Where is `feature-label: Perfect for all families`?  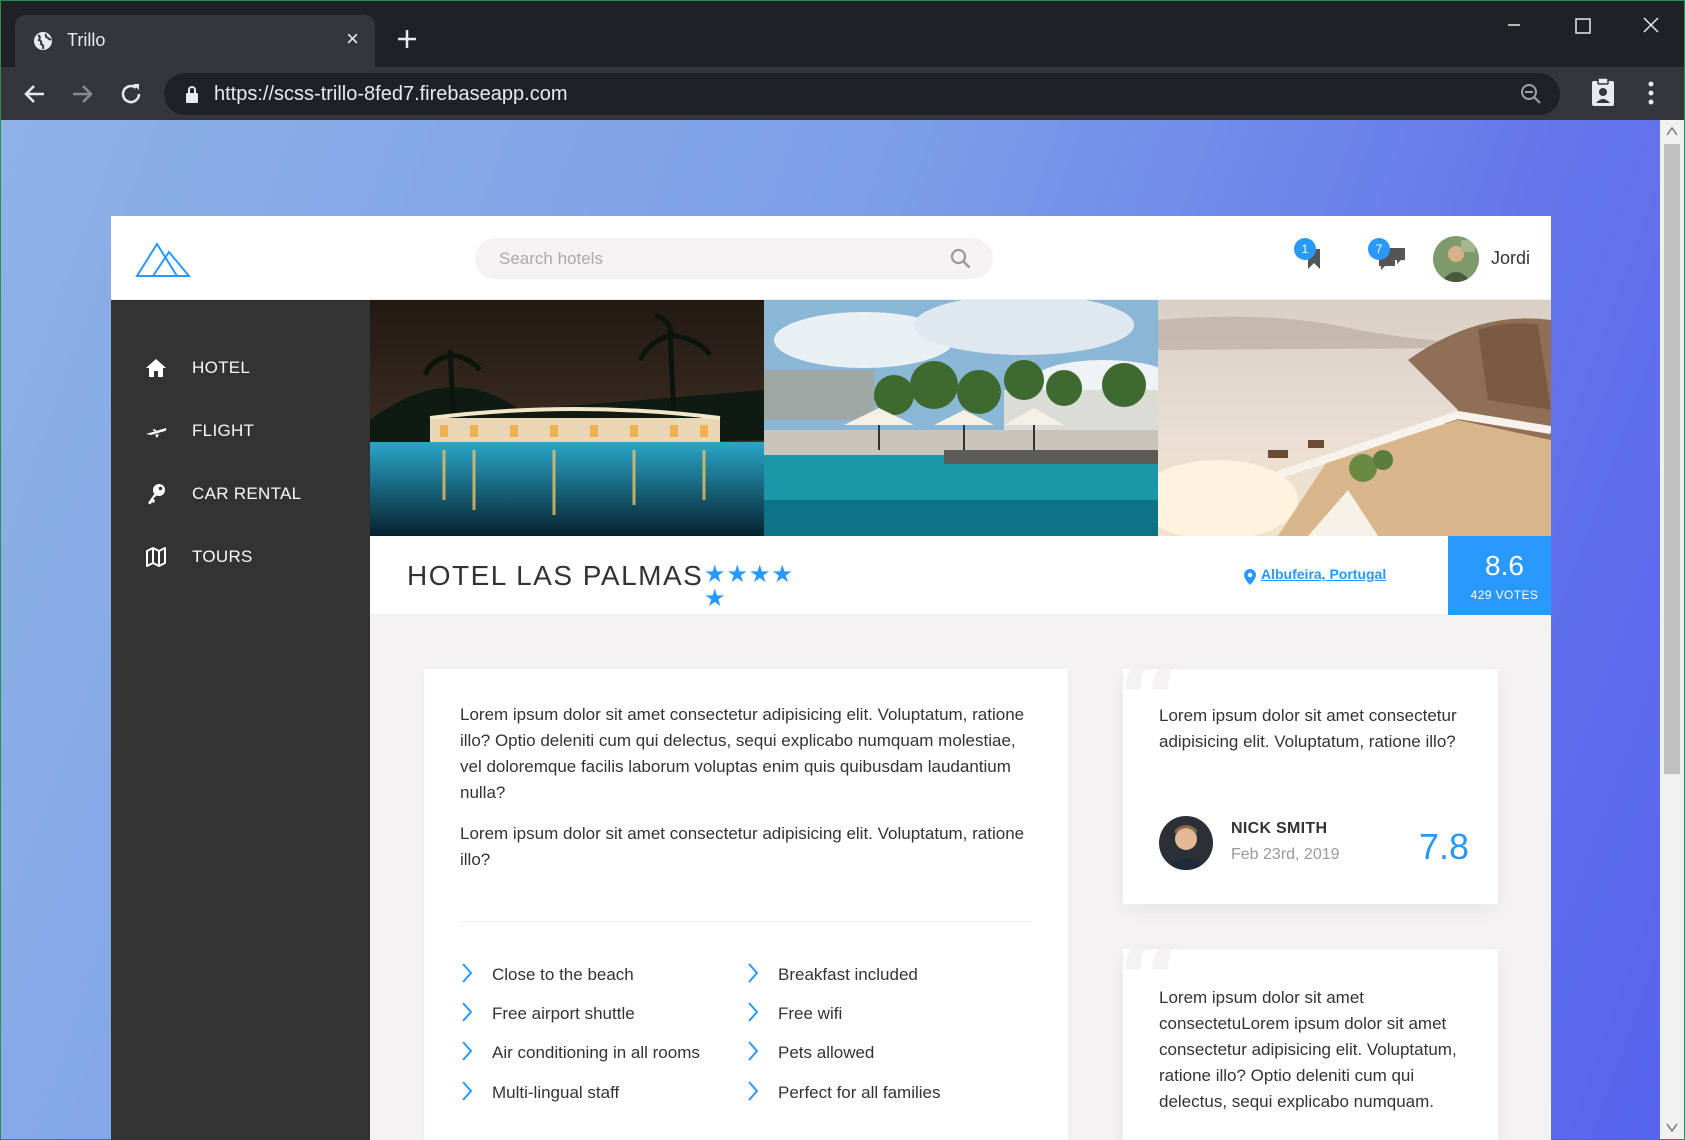 feature-label: Perfect for all families is located at coordinates (859, 1092).